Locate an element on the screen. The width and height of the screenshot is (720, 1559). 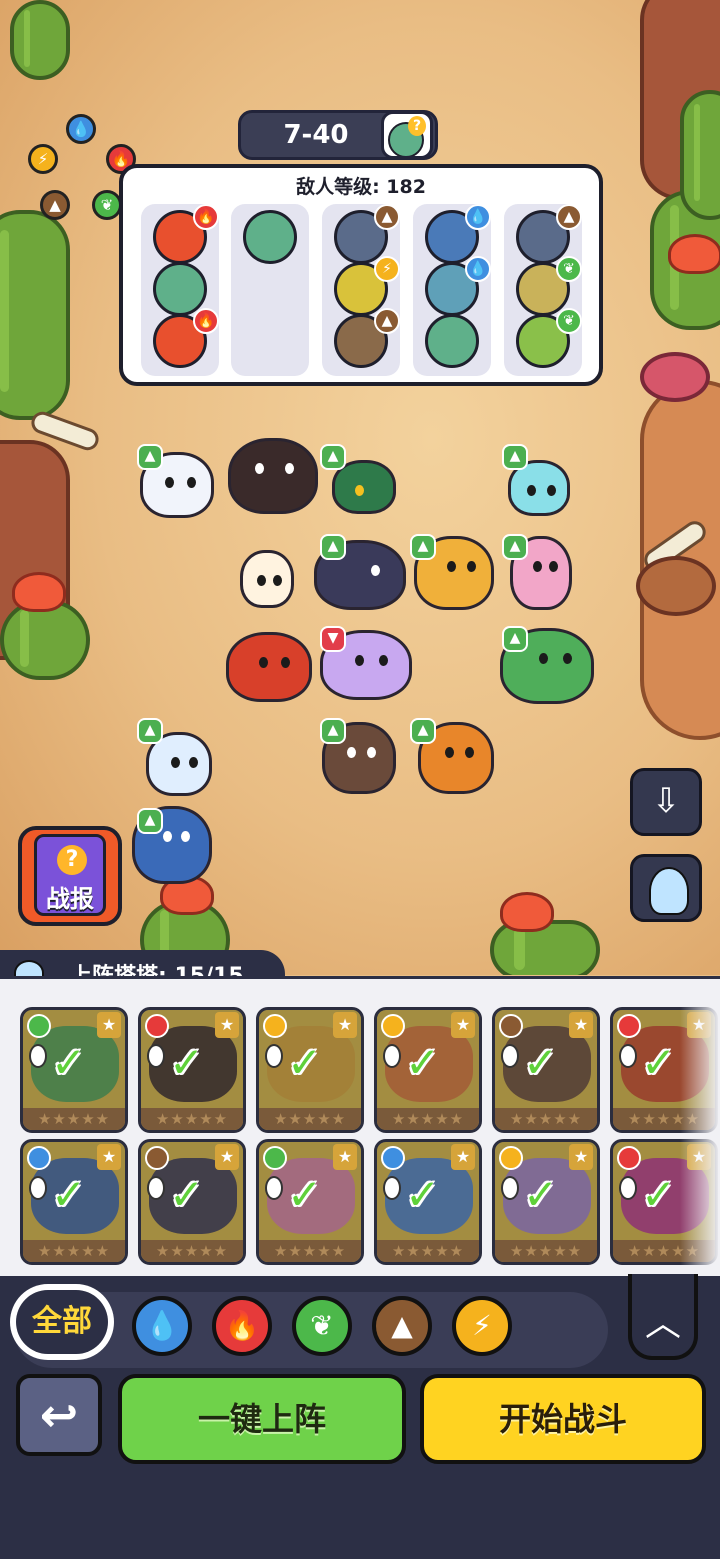
filter-all-label: 全部 is located at coordinates (62, 1322).